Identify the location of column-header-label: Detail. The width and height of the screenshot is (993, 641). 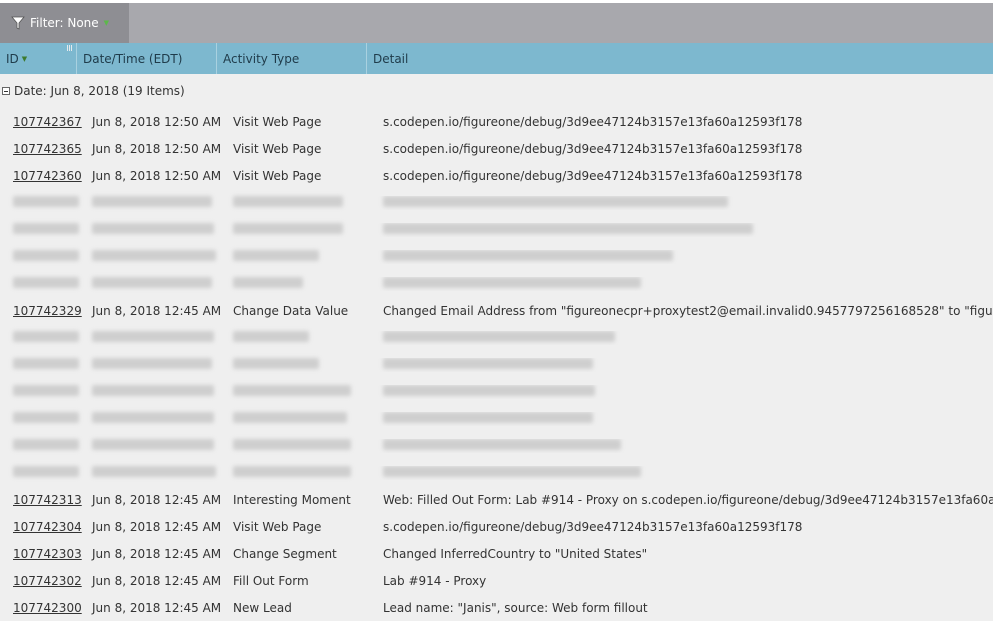
(391, 58).